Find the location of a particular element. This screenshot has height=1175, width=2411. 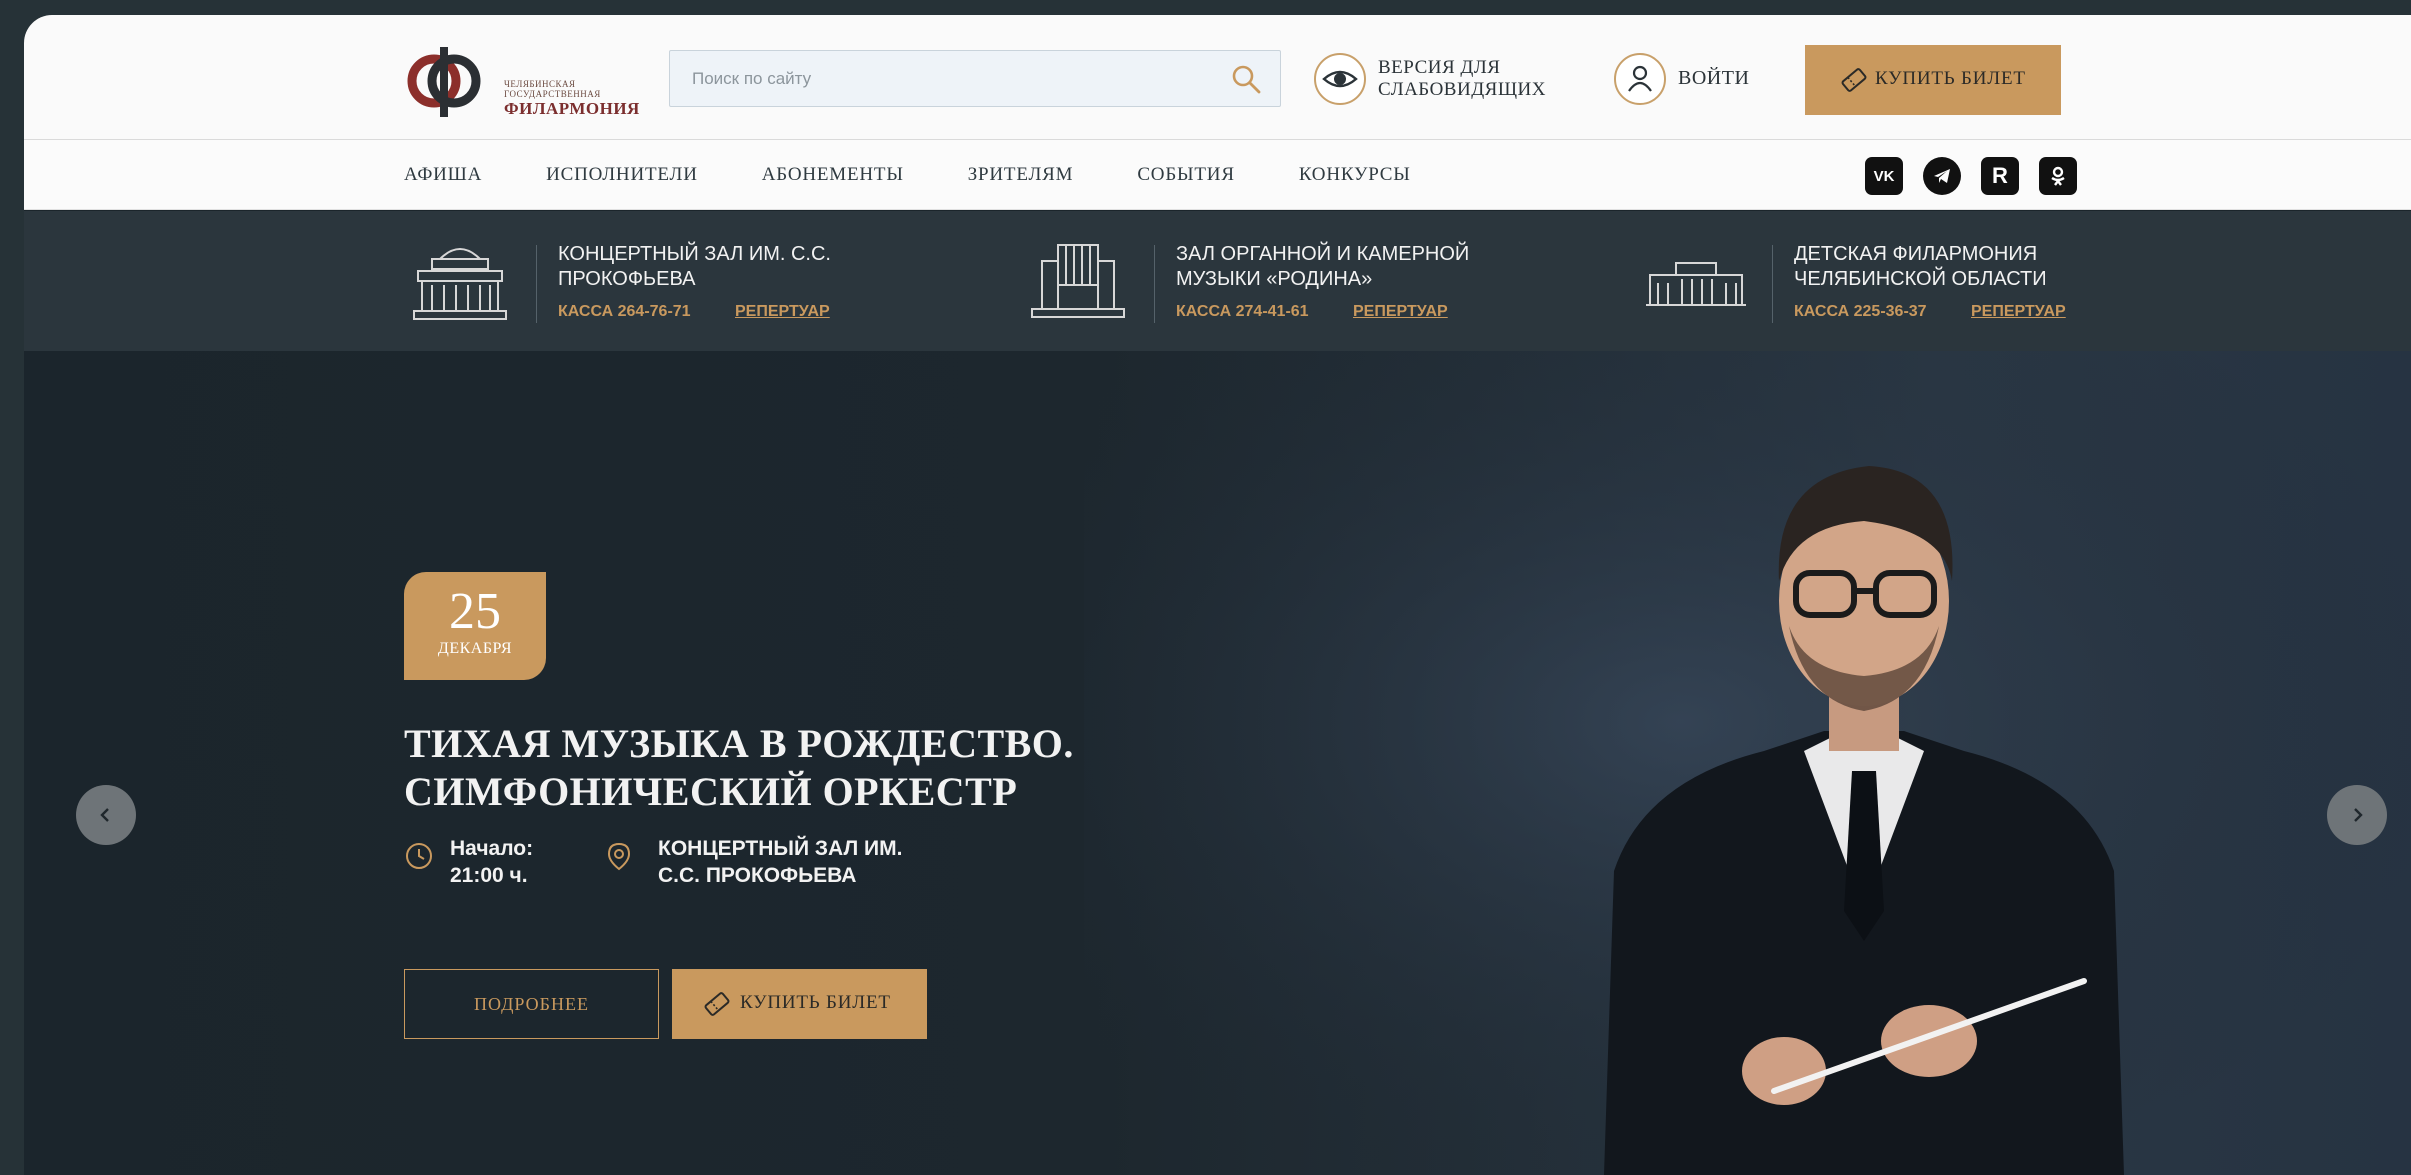

logo-text: ЧЕЛЯБИНСКАЯ ГОСУДАРСТВЕННАЯ ФИЛАРМОНИЯ is located at coordinates (572, 99).